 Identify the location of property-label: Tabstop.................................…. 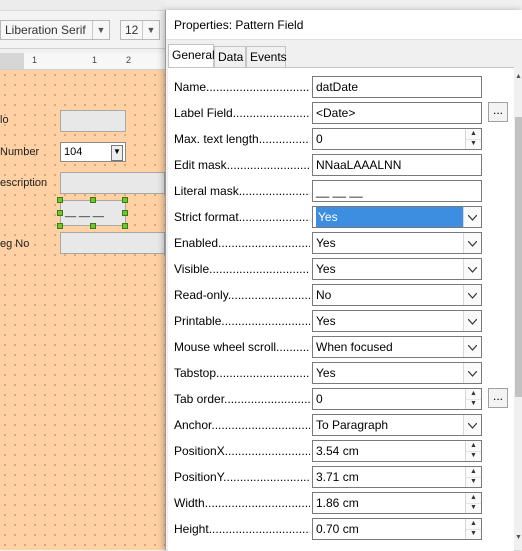
(242, 373).